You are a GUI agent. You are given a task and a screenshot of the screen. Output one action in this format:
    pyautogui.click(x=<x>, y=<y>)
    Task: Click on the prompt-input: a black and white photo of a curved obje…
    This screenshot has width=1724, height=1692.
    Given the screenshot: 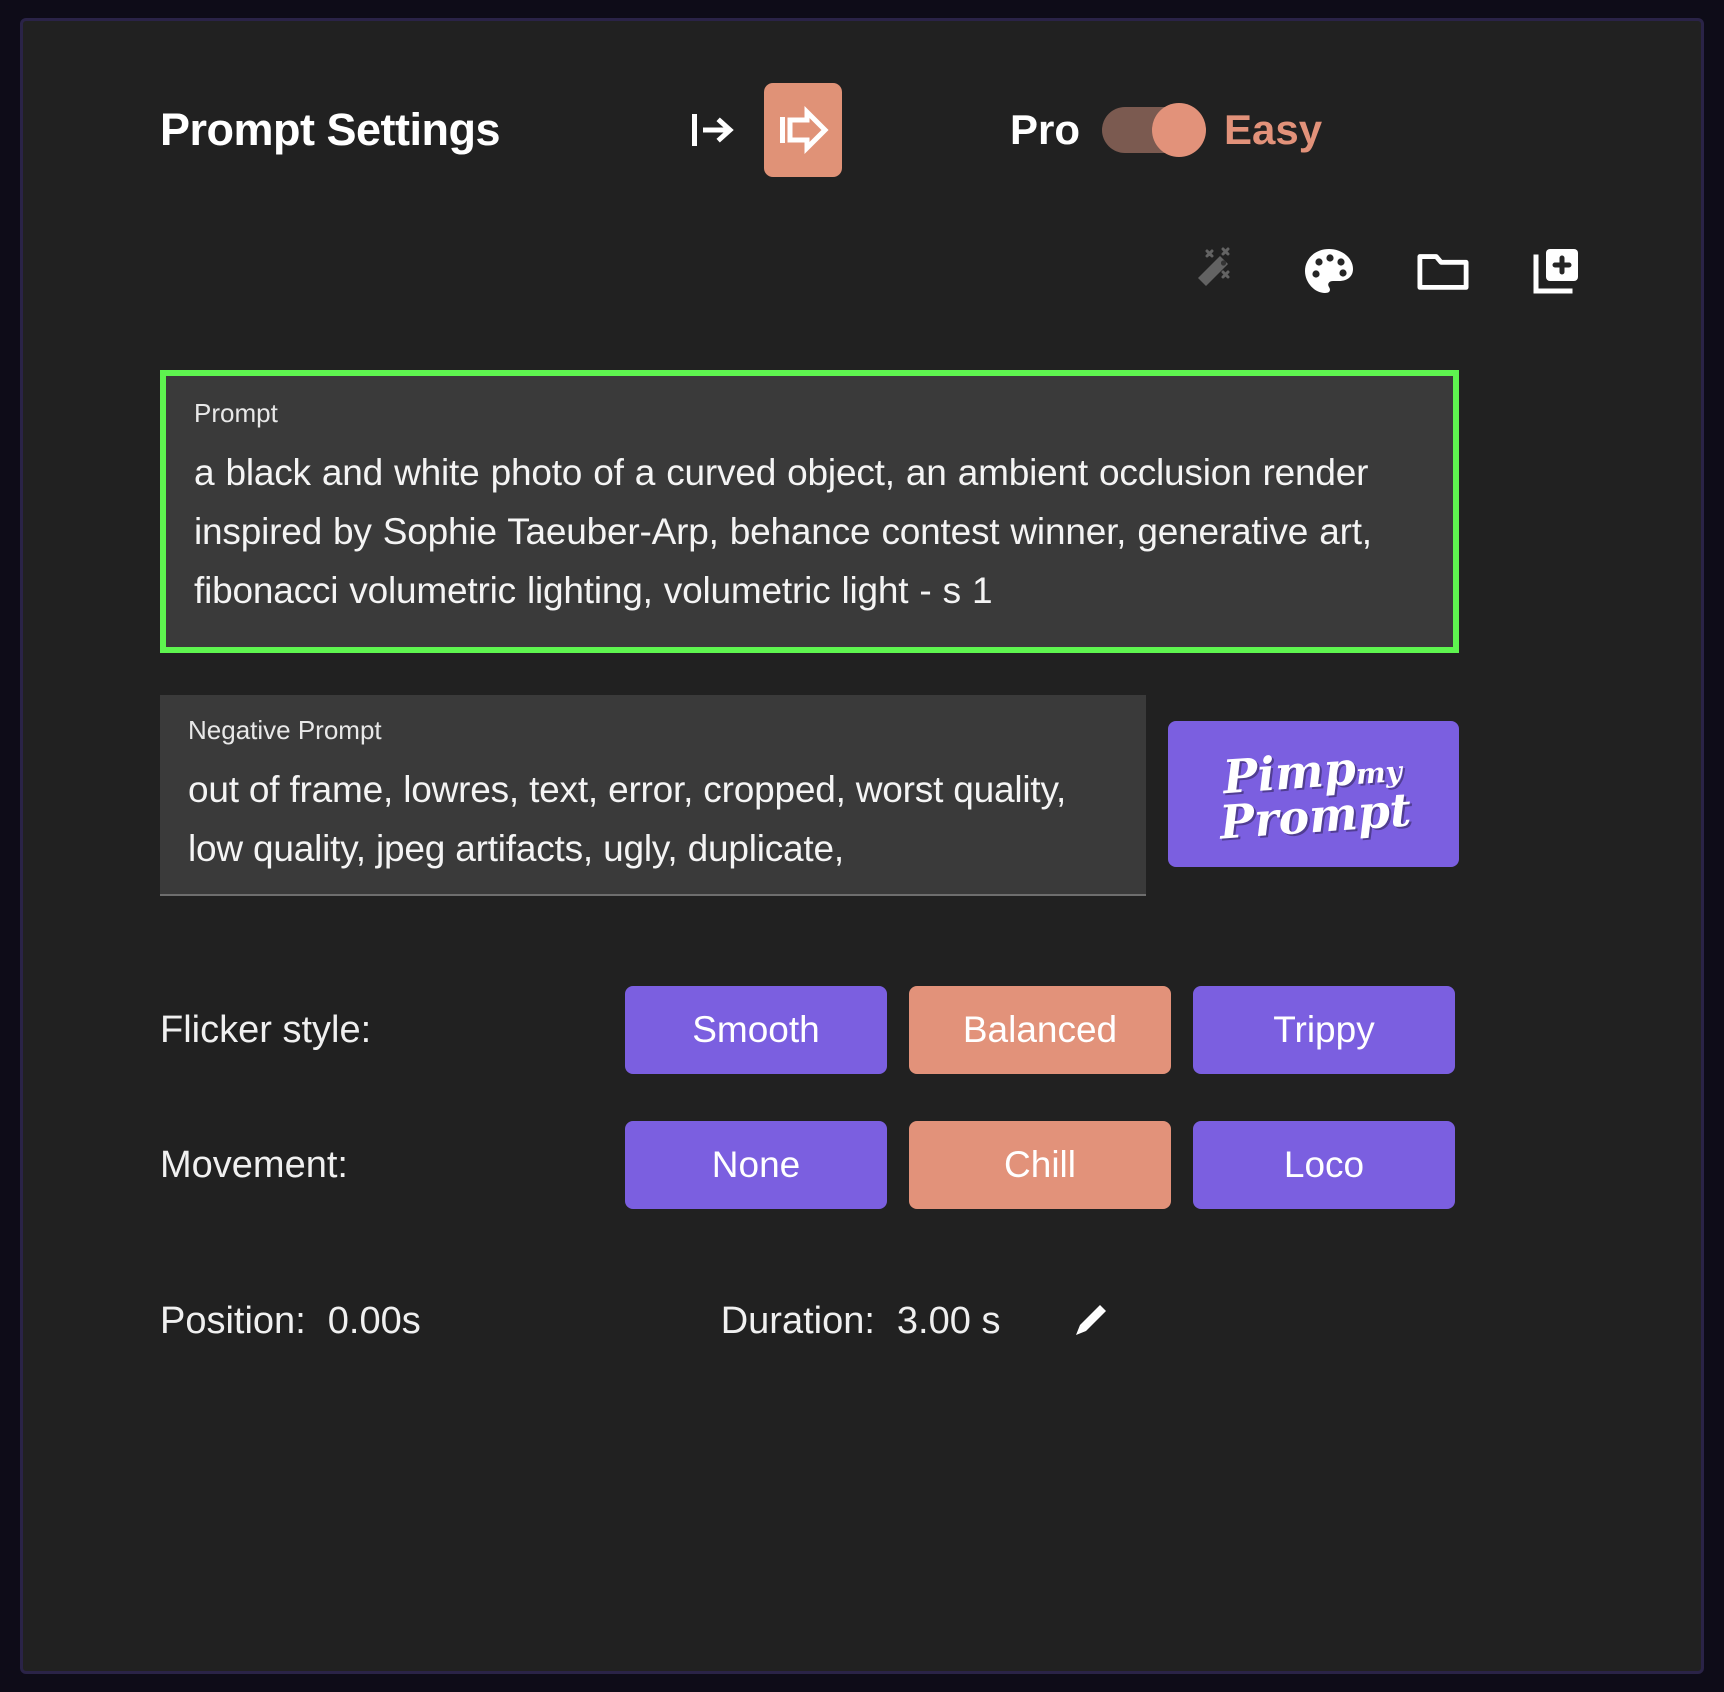 What is the action you would take?
    pyautogui.click(x=809, y=531)
    